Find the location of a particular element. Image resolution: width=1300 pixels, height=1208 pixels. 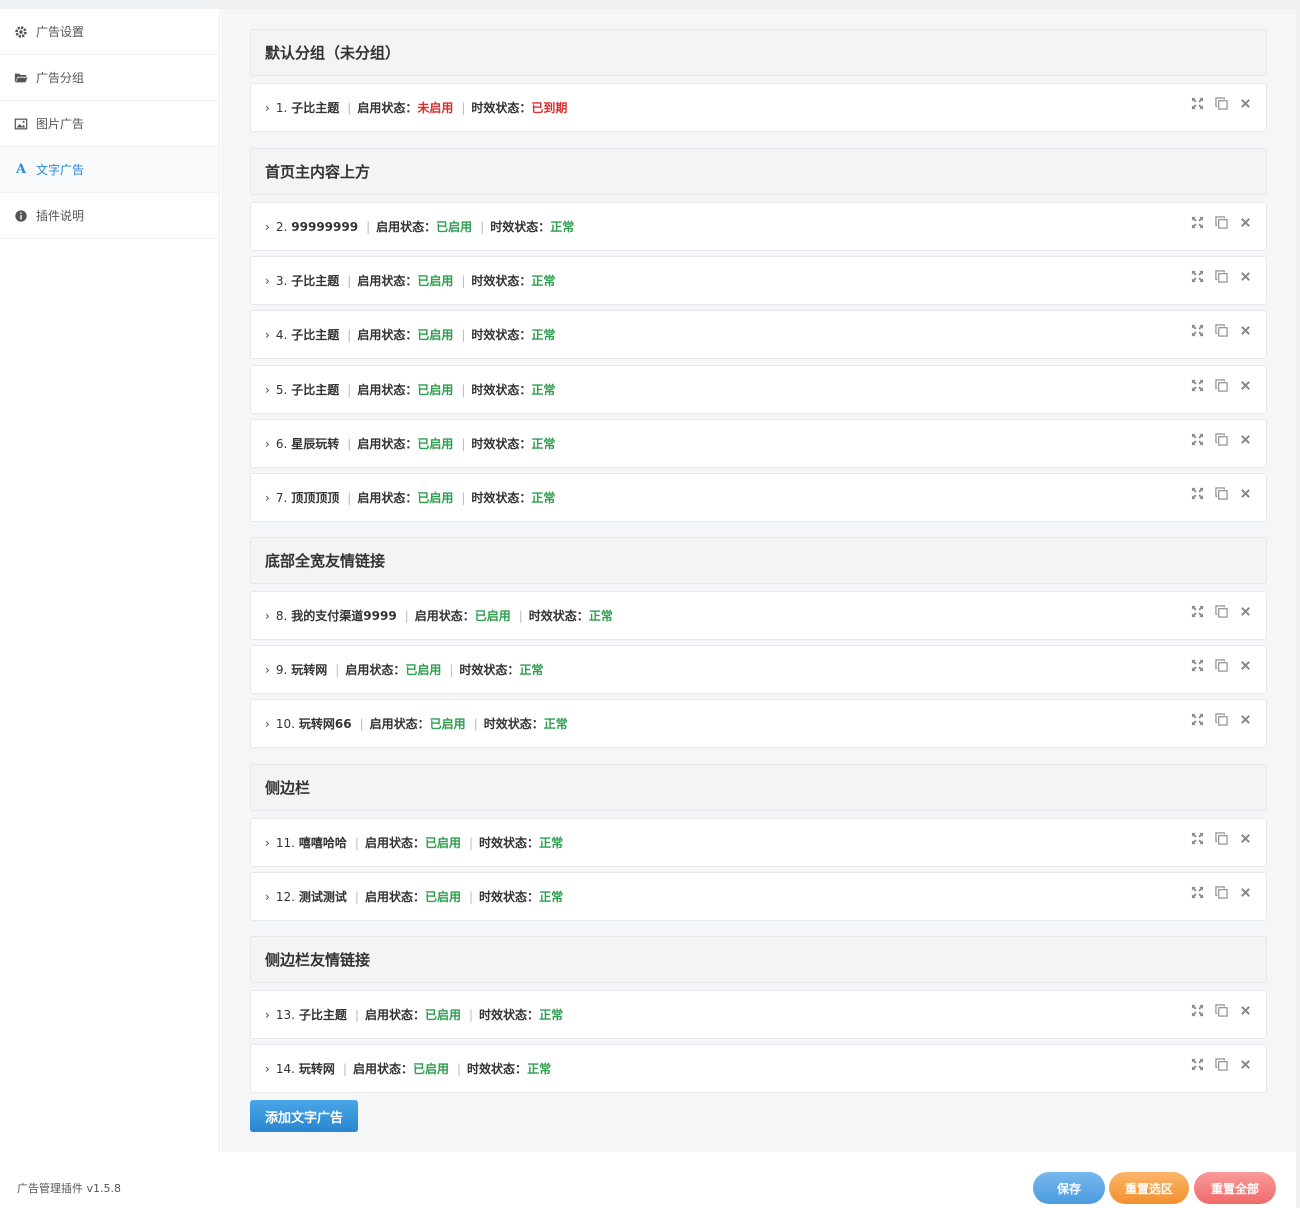

ad-title: 测试测试 is located at coordinates (322, 897).